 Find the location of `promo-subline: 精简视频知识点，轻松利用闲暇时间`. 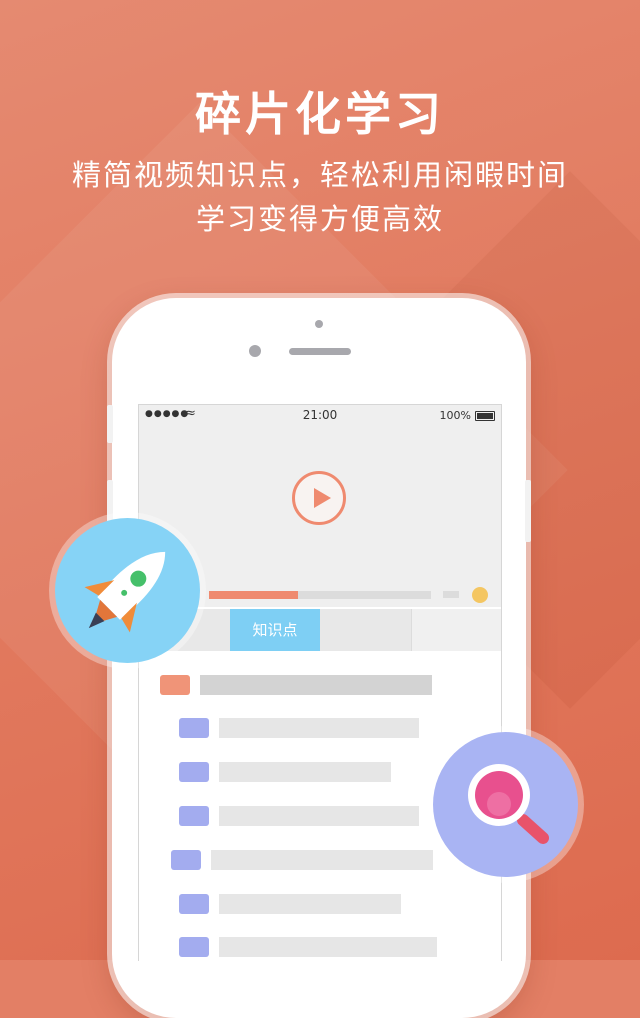

promo-subline: 精简视频知识点，轻松利用闲暇时间 is located at coordinates (319, 175).